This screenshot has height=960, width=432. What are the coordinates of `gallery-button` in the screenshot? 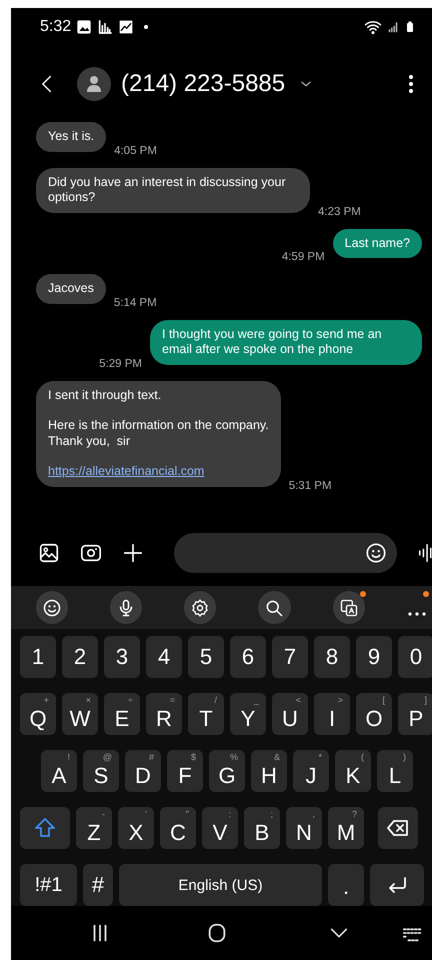 It's located at (49, 553).